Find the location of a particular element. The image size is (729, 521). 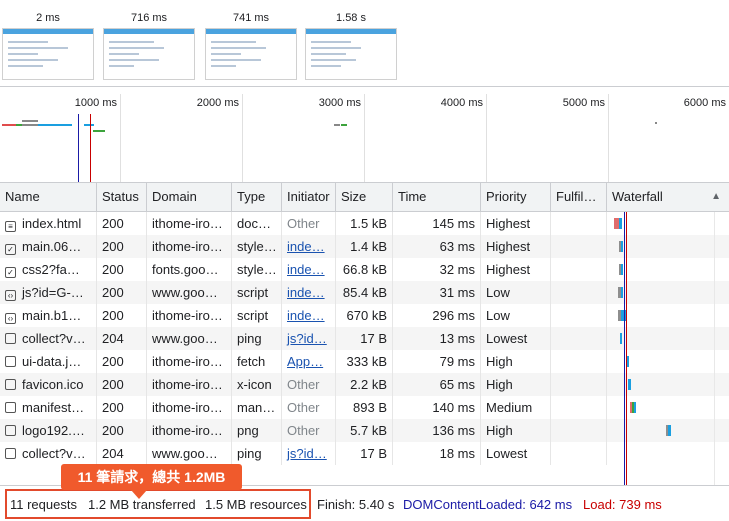

column-header-type: Type is located at coordinates (257, 197).